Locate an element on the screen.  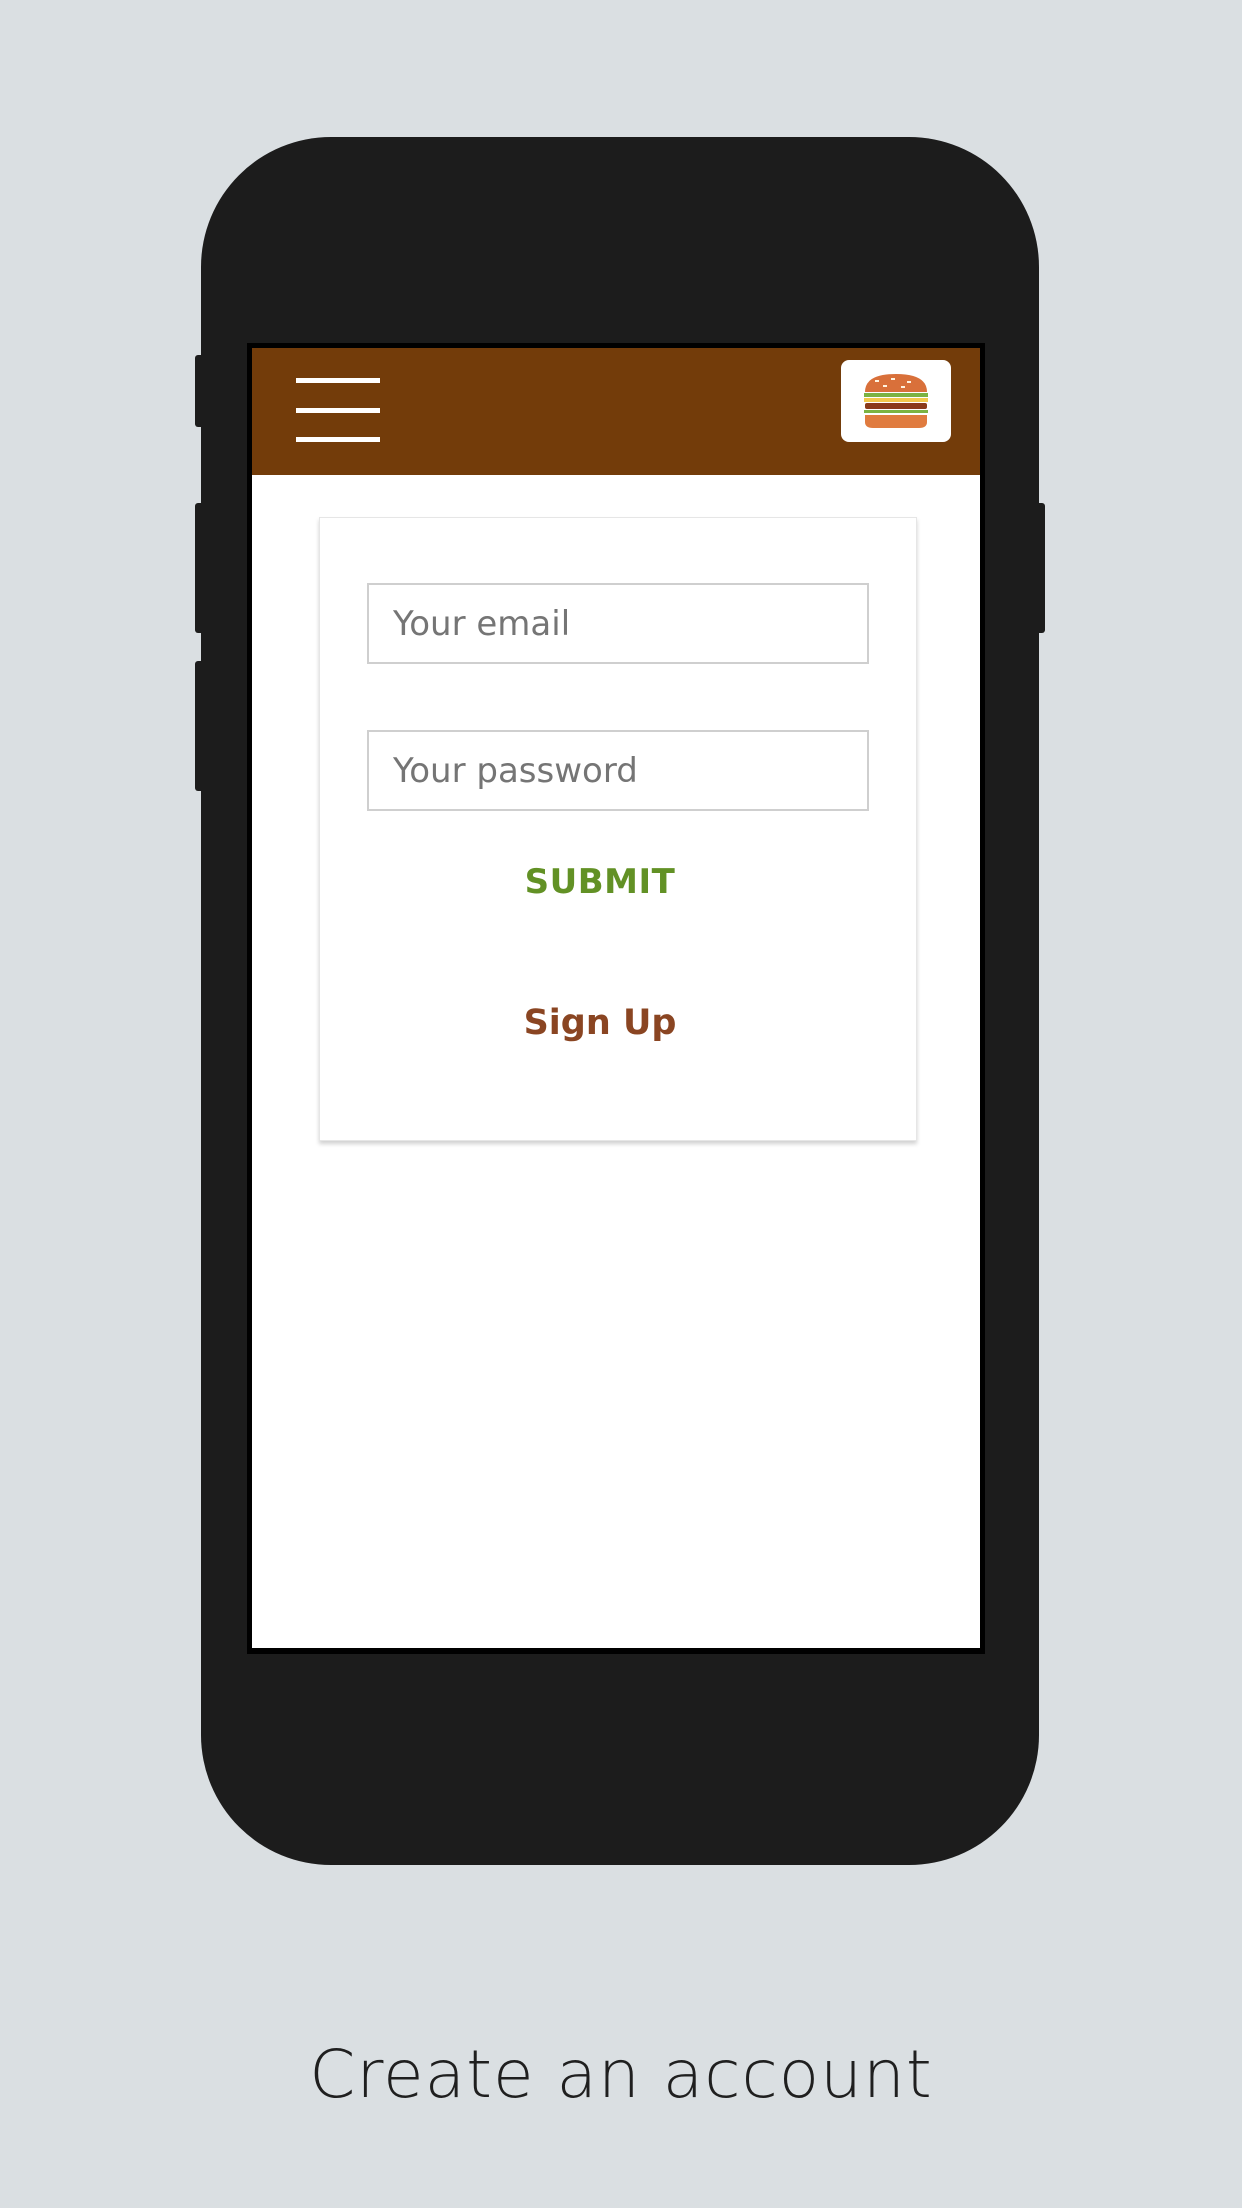
page-caption: Create an account is located at coordinates (621, 2074).